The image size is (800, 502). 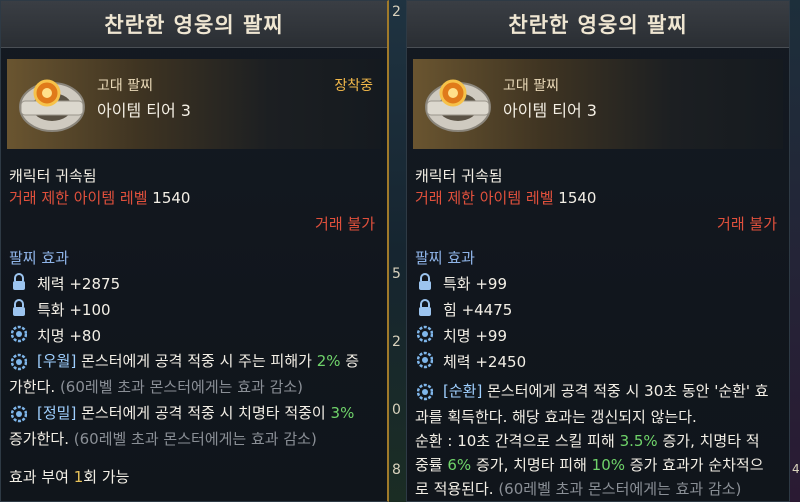 I want to click on effect-description-cont: 증가한다. (60레벨 초과 몬스터에게는 효과 감소), so click(x=196, y=439).